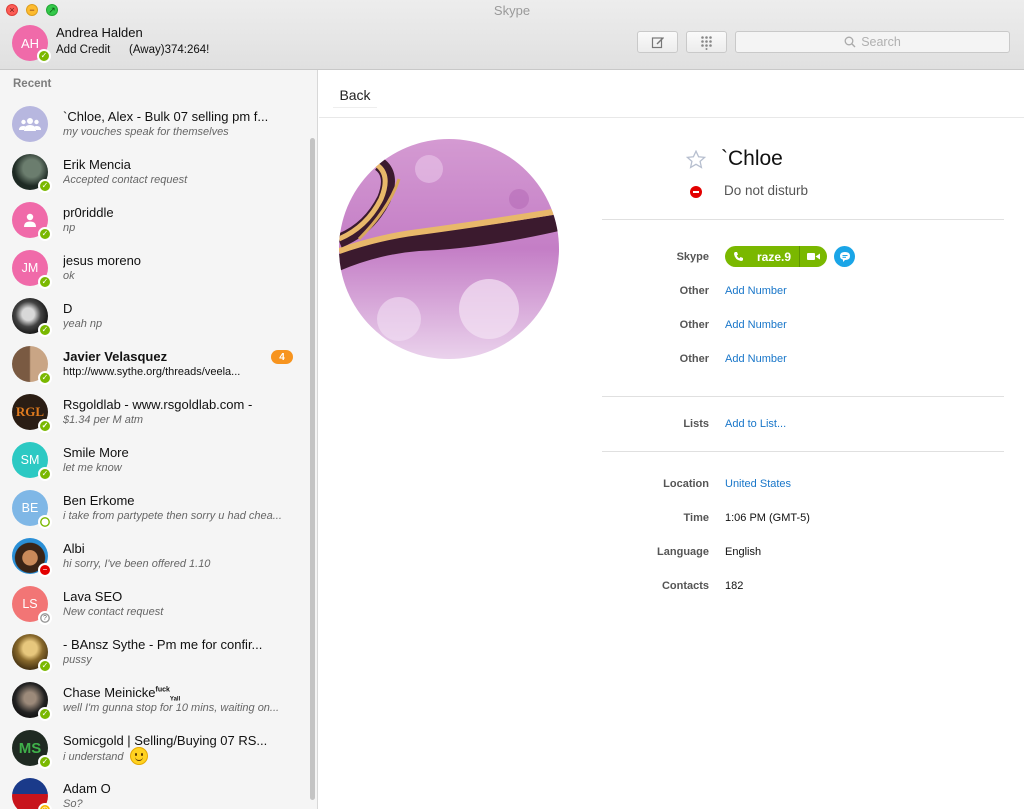 This screenshot has width=1024, height=809. Describe the element at coordinates (92, 468) in the screenshot. I see `conversation-last-message: let me know` at that location.